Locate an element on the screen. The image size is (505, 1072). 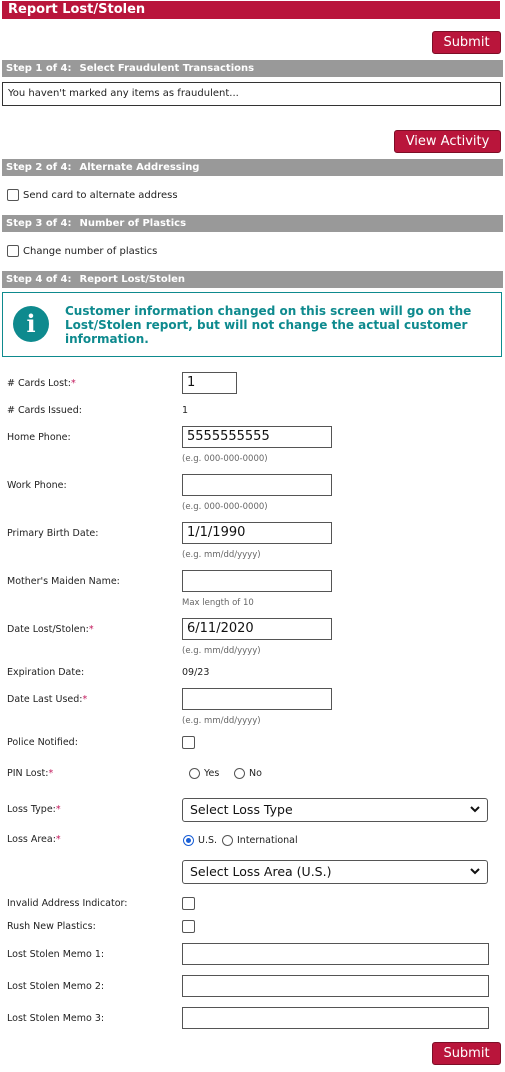
loss-area-label: Loss Area:* is located at coordinates (34, 839).